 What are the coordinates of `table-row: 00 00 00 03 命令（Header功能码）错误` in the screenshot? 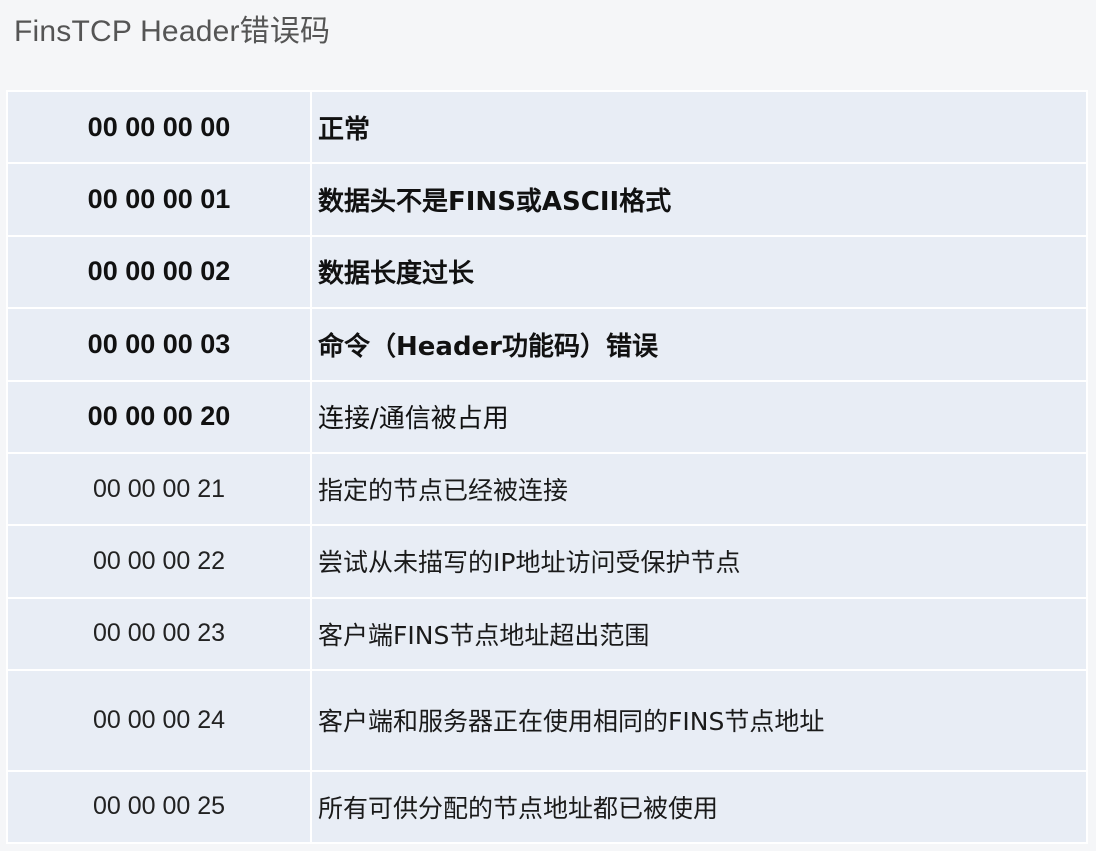 It's located at (547, 344).